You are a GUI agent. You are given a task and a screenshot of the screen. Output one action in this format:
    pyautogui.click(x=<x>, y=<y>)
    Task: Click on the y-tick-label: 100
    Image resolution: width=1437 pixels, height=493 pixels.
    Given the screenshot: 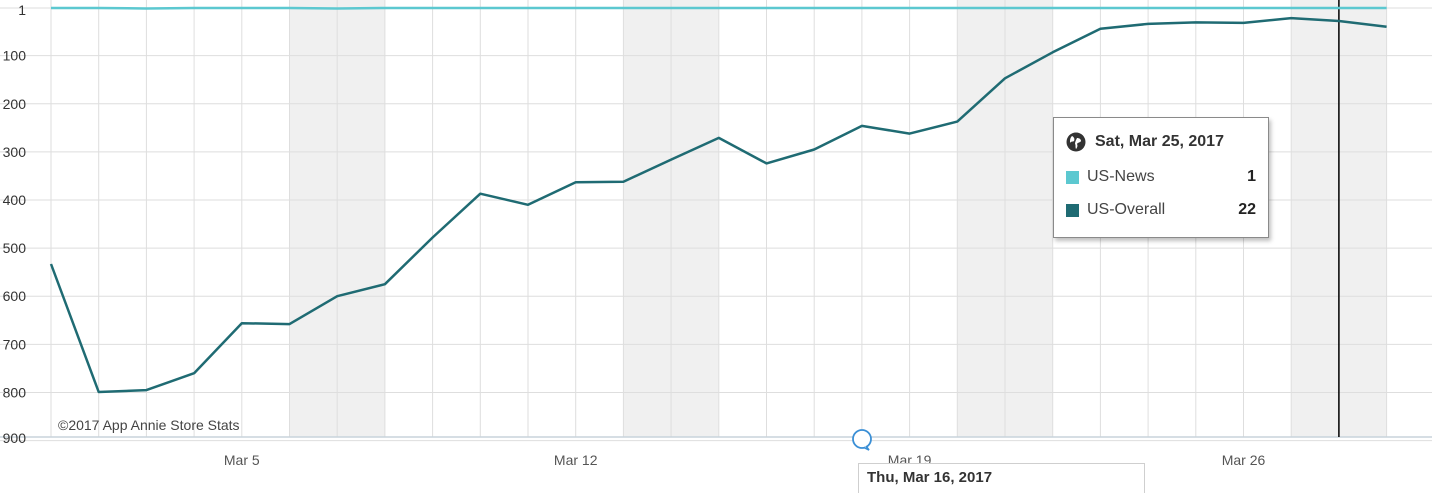 What is the action you would take?
    pyautogui.click(x=15, y=56)
    